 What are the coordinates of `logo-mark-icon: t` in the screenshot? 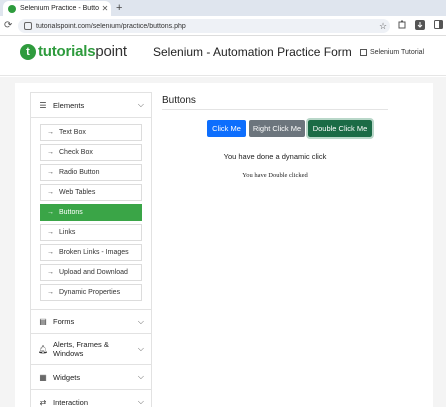 It's located at (28, 51).